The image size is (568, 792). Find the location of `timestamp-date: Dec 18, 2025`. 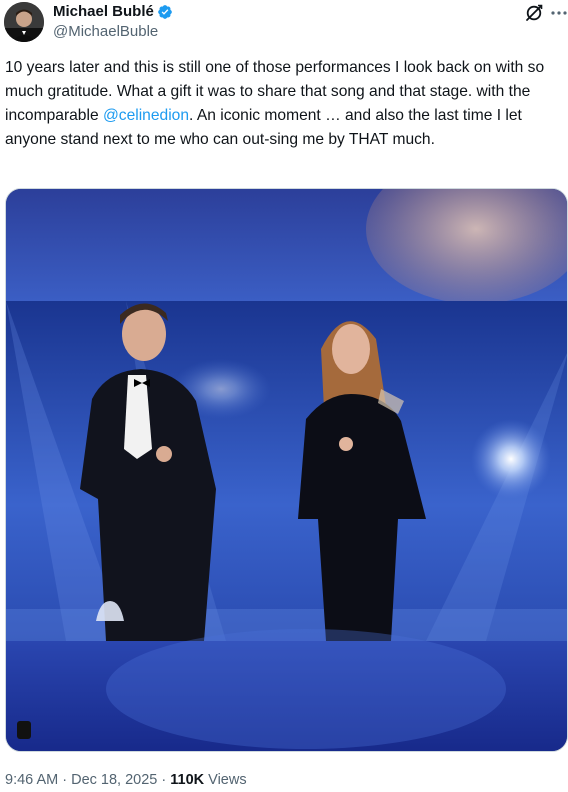

timestamp-date: Dec 18, 2025 is located at coordinates (114, 780).